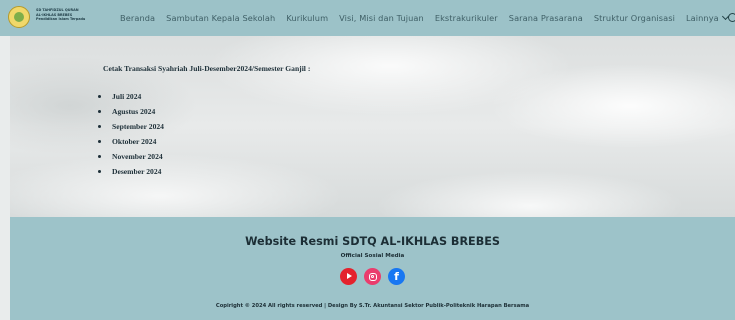 This screenshot has width=735, height=320. I want to click on social-links: f, so click(372, 276).